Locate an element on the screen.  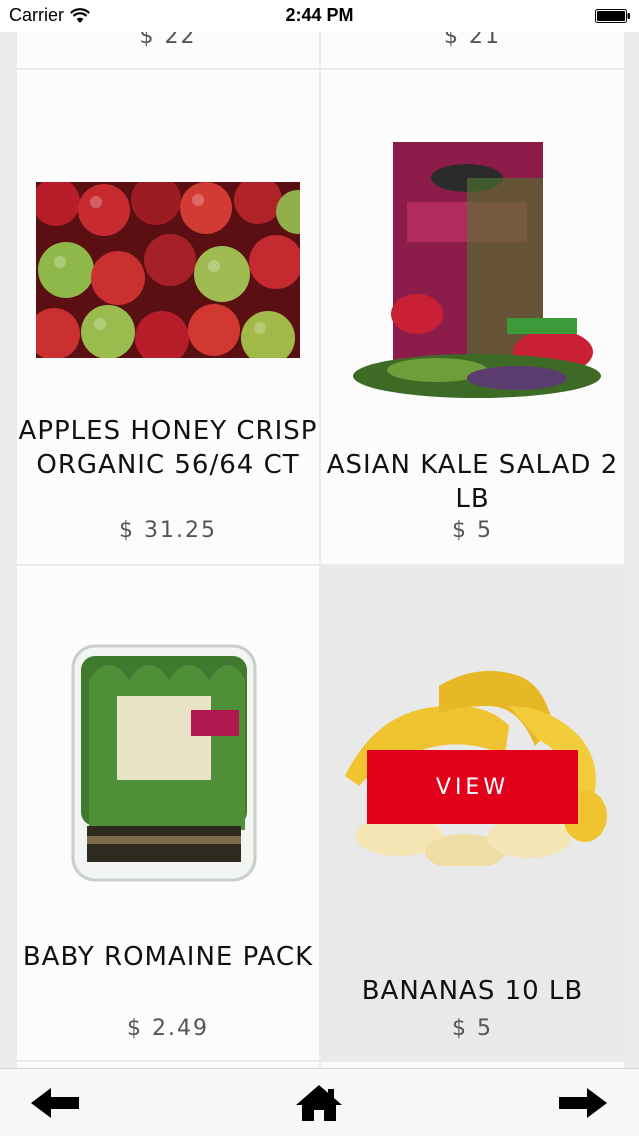
product-name: BANANAS 10 LB is located at coordinates (472, 991).